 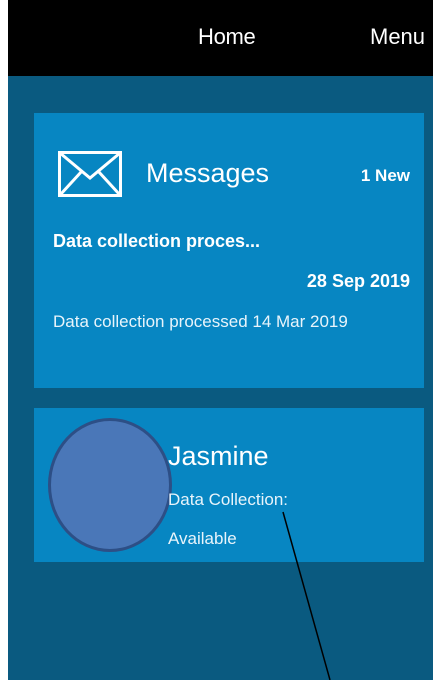 I want to click on top-nav-bar: Home Menu, so click(x=220, y=38).